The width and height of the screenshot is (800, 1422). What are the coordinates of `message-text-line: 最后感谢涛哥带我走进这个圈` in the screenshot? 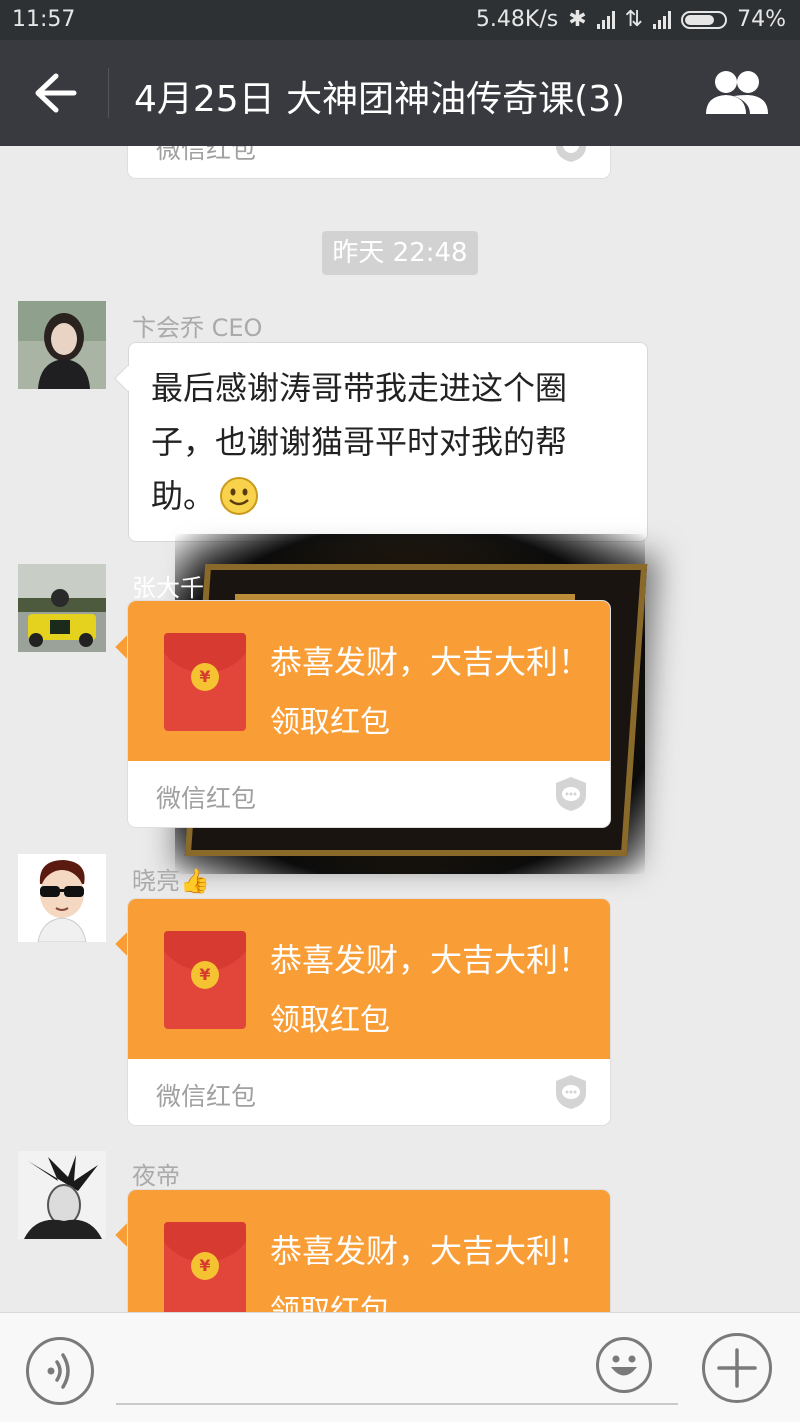 It's located at (359, 388).